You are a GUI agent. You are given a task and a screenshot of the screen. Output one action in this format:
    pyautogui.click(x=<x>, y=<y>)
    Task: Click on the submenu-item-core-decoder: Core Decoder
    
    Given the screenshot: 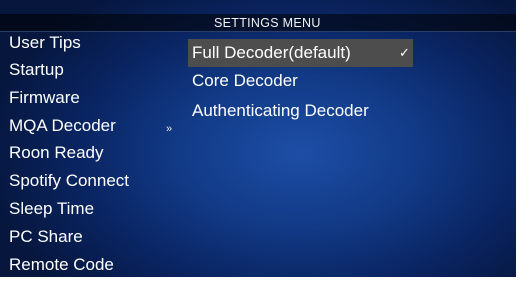 What is the action you would take?
    pyautogui.click(x=300, y=82)
    